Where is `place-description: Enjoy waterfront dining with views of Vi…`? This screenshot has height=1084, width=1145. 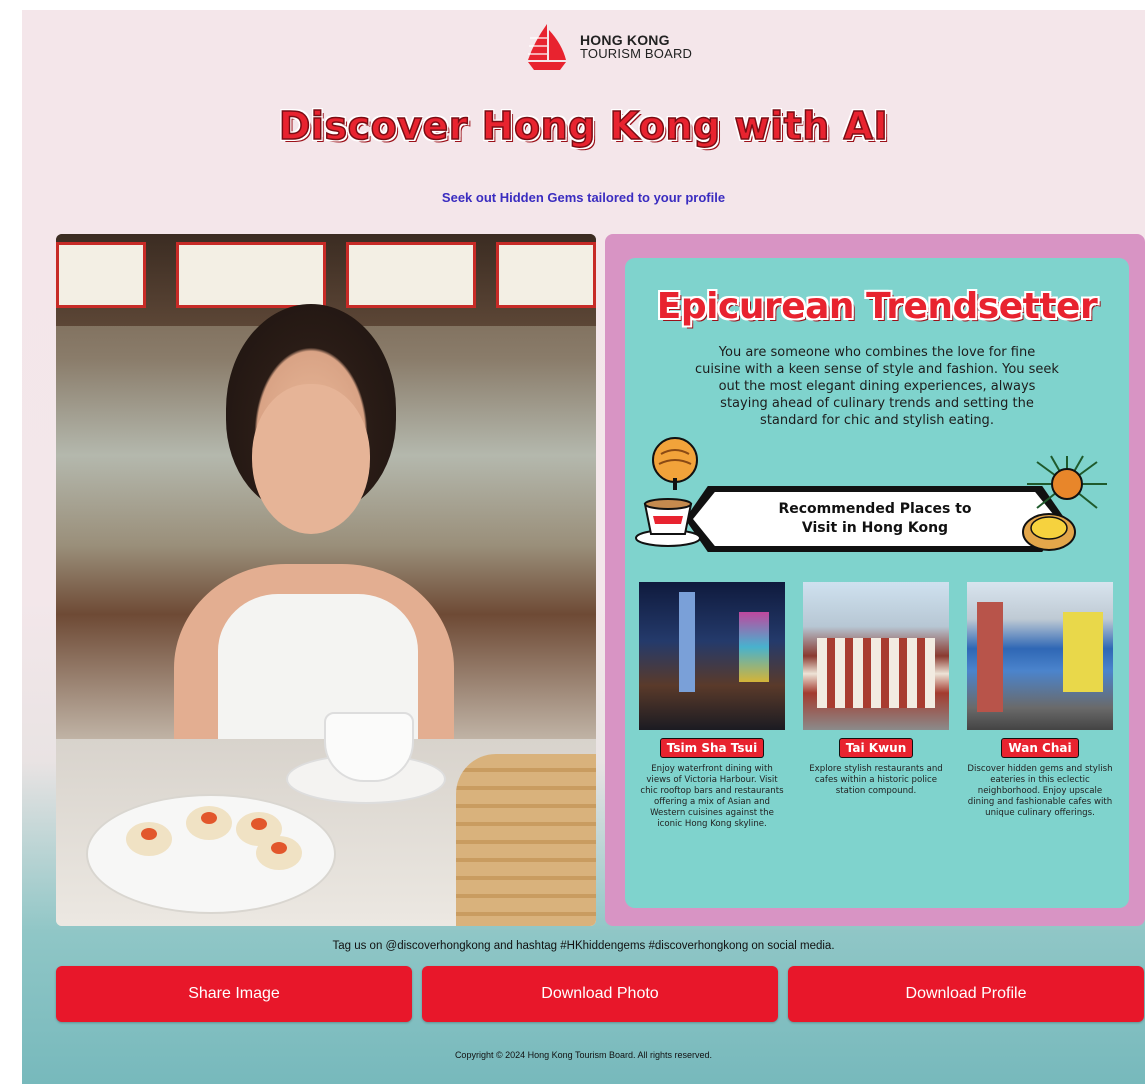 place-description: Enjoy waterfront dining with views of Vi… is located at coordinates (712, 796).